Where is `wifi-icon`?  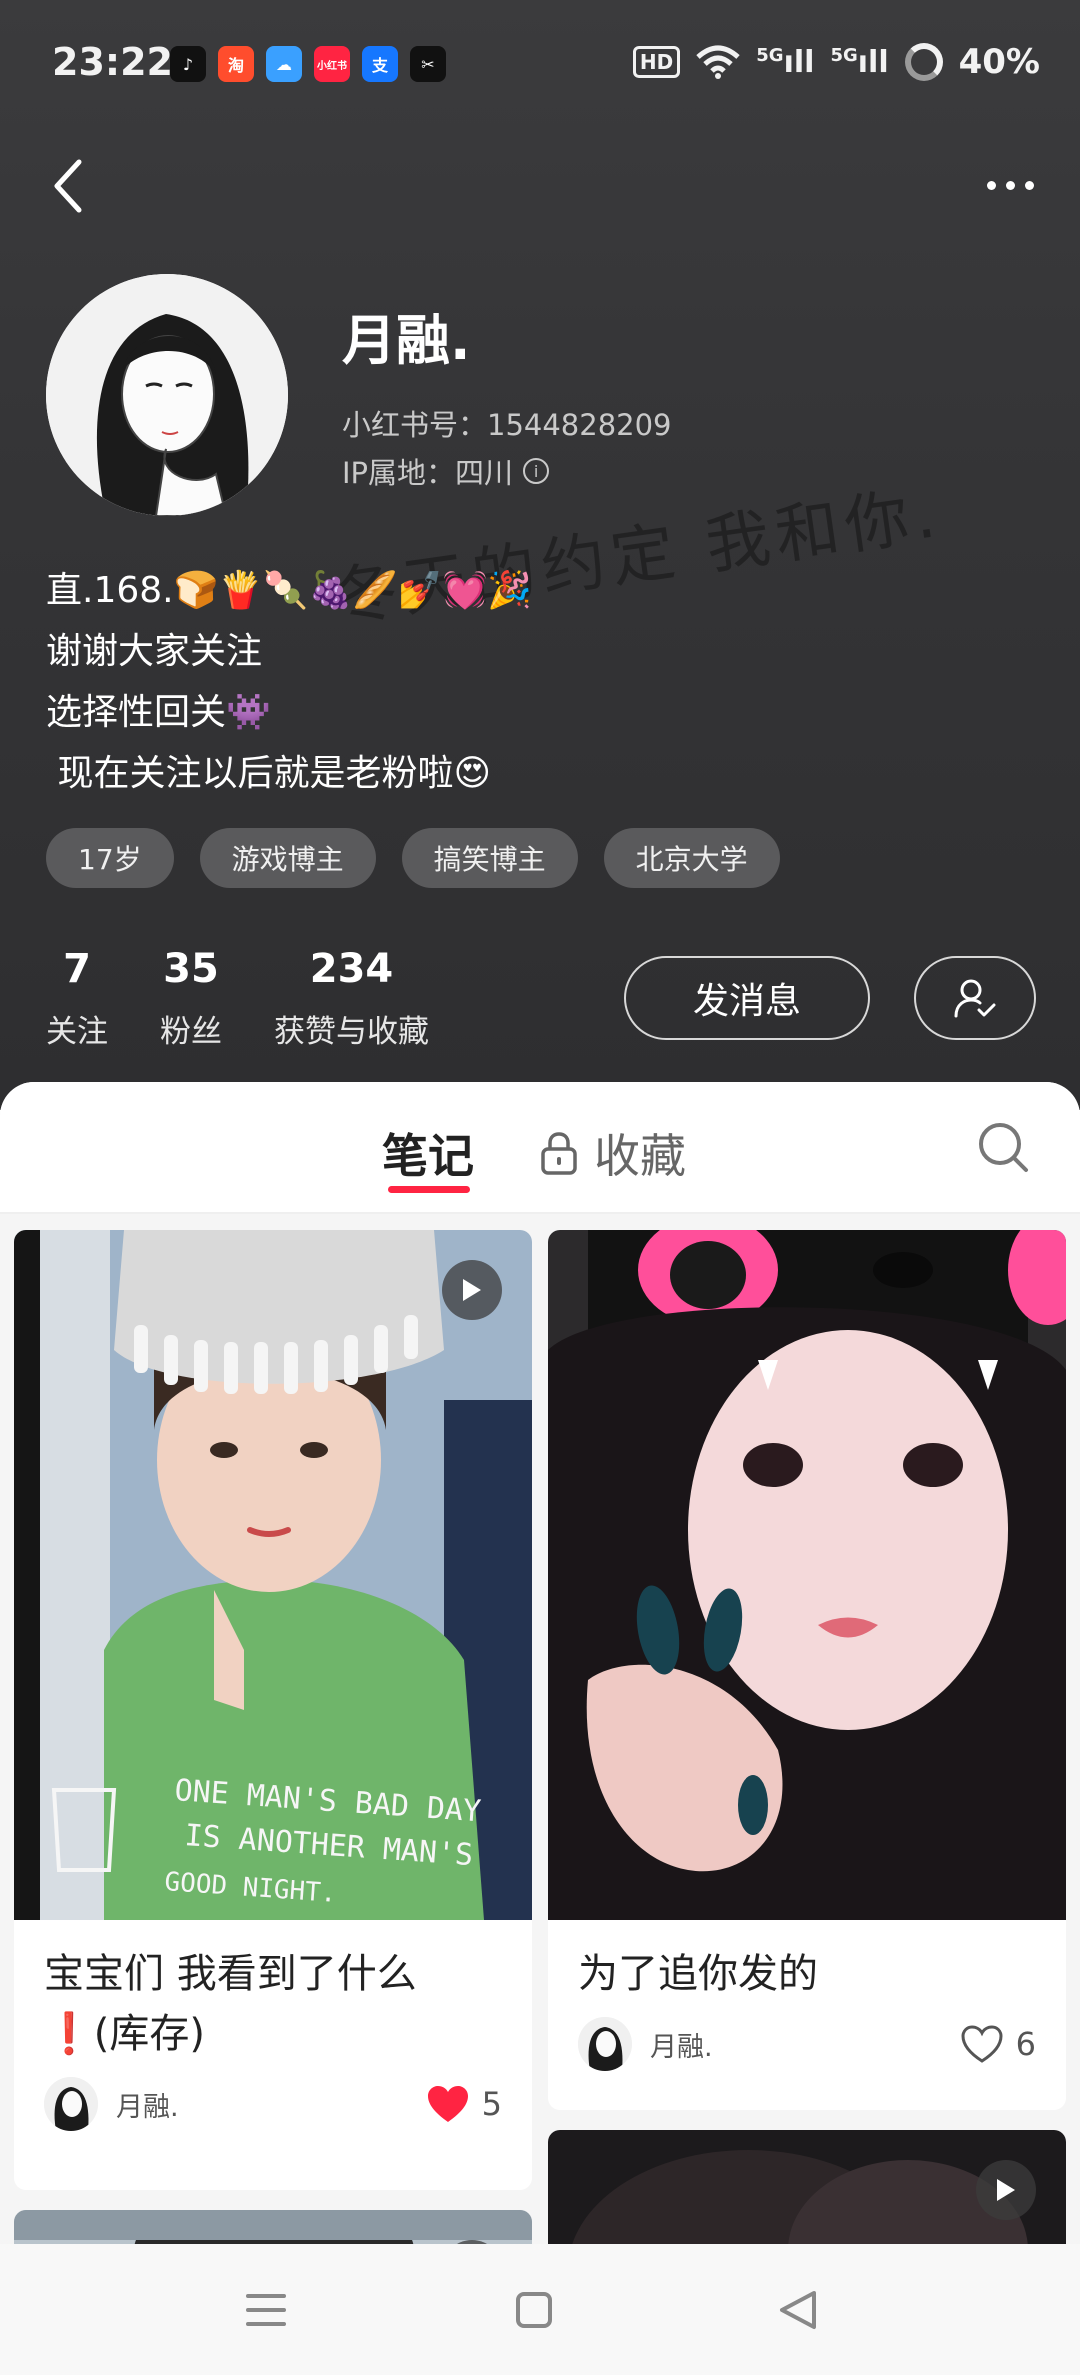
wifi-icon is located at coordinates (718, 62).